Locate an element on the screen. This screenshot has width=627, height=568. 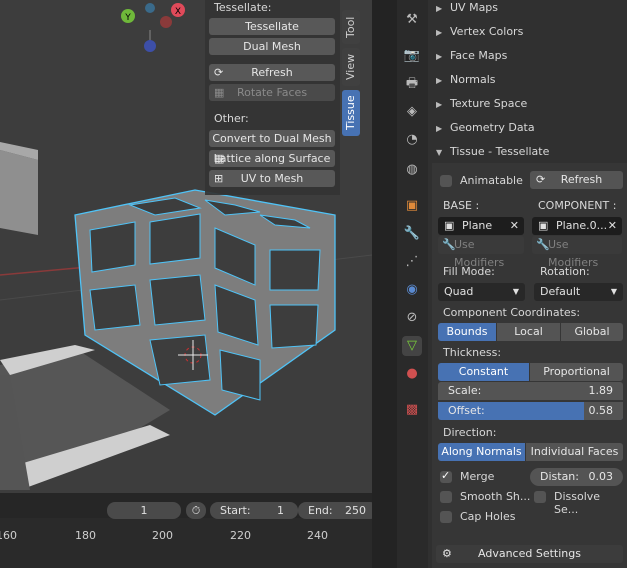
scale-value: 1.89 is located at coordinates (601, 390).